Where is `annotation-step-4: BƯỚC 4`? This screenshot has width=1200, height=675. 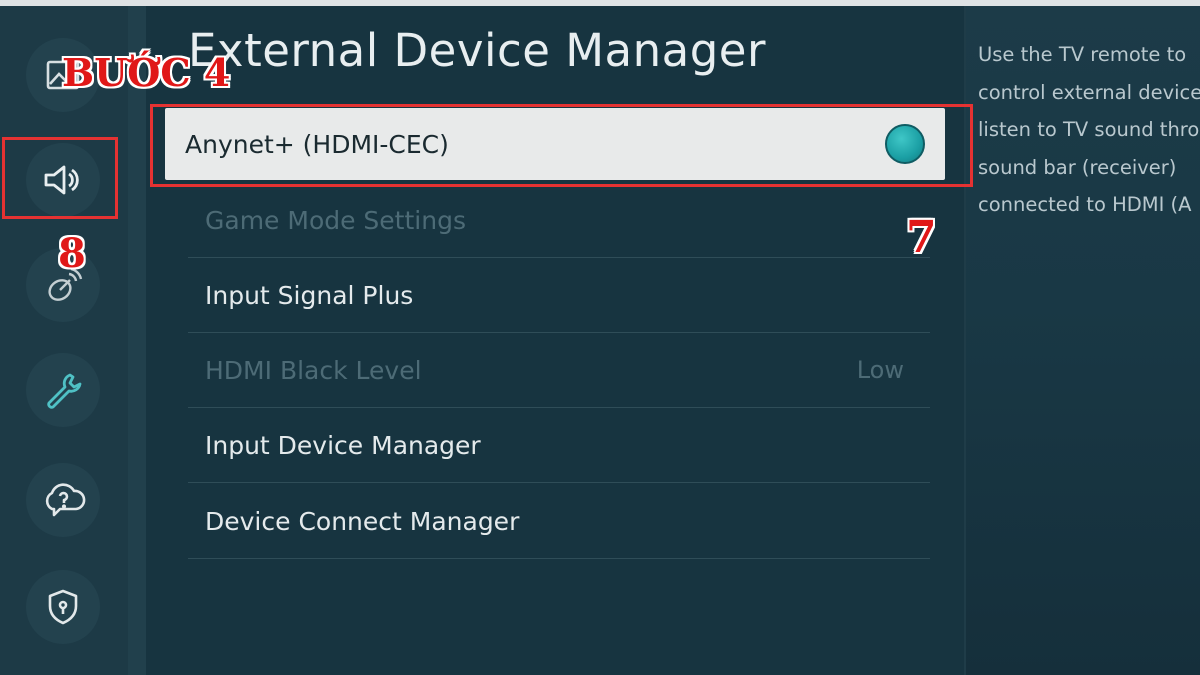
annotation-step-4: BƯỚC 4 is located at coordinates (146, 72).